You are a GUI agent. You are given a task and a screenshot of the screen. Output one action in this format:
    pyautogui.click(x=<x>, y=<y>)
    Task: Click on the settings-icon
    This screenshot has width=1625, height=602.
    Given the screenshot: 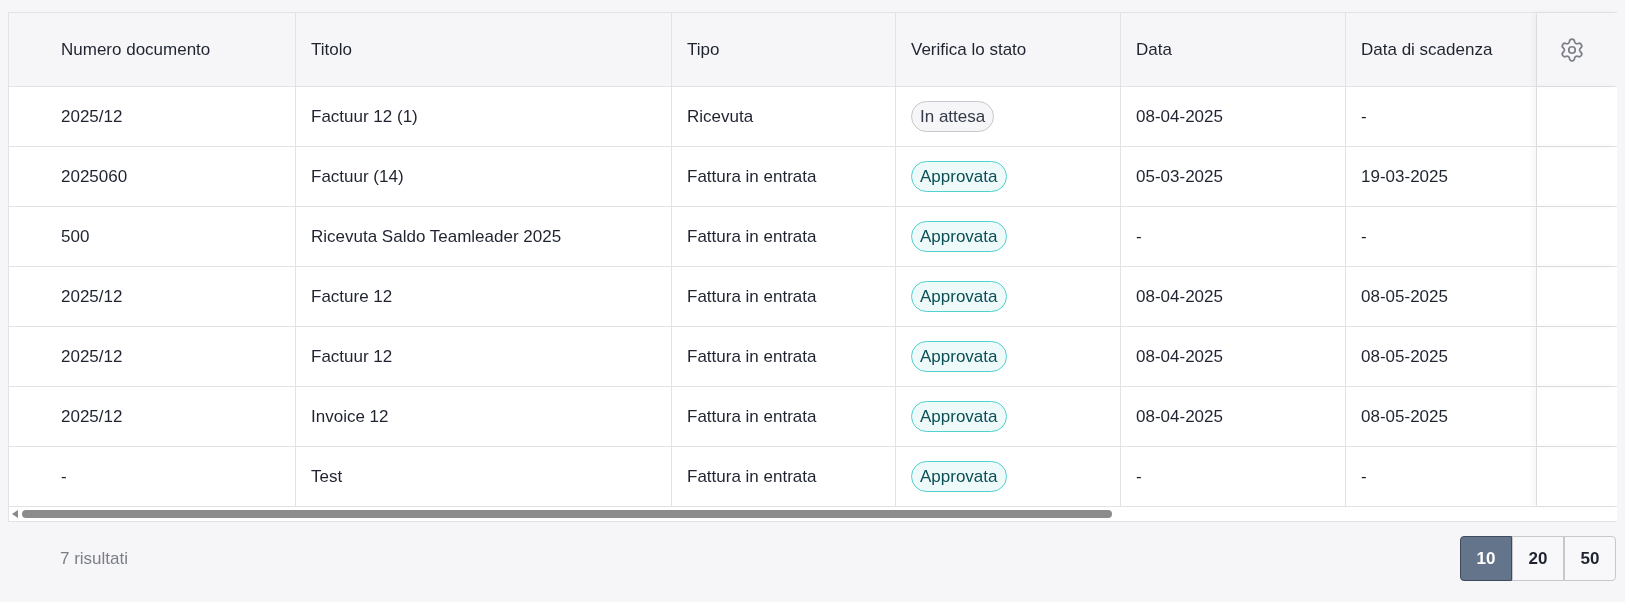 What is the action you would take?
    pyautogui.click(x=1572, y=49)
    